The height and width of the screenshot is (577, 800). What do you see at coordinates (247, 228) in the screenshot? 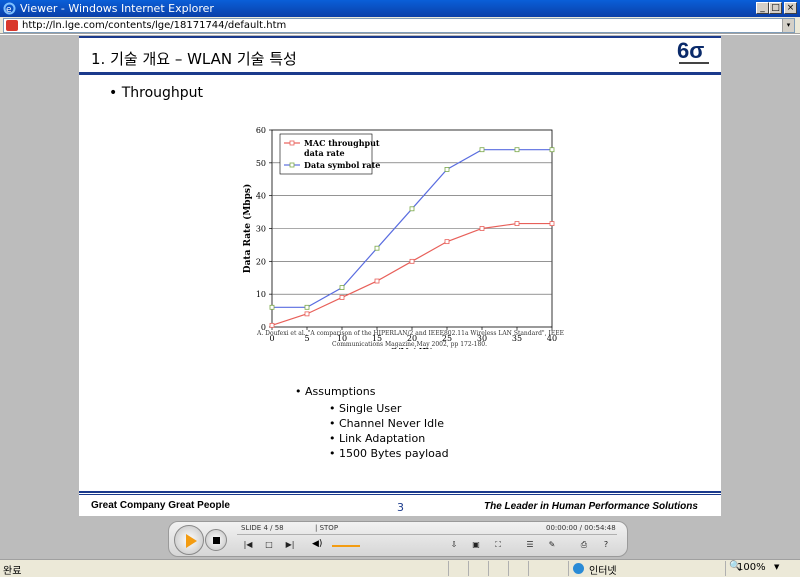
I see `y-axis-label: Data Rate (Mbps)` at bounding box center [247, 228].